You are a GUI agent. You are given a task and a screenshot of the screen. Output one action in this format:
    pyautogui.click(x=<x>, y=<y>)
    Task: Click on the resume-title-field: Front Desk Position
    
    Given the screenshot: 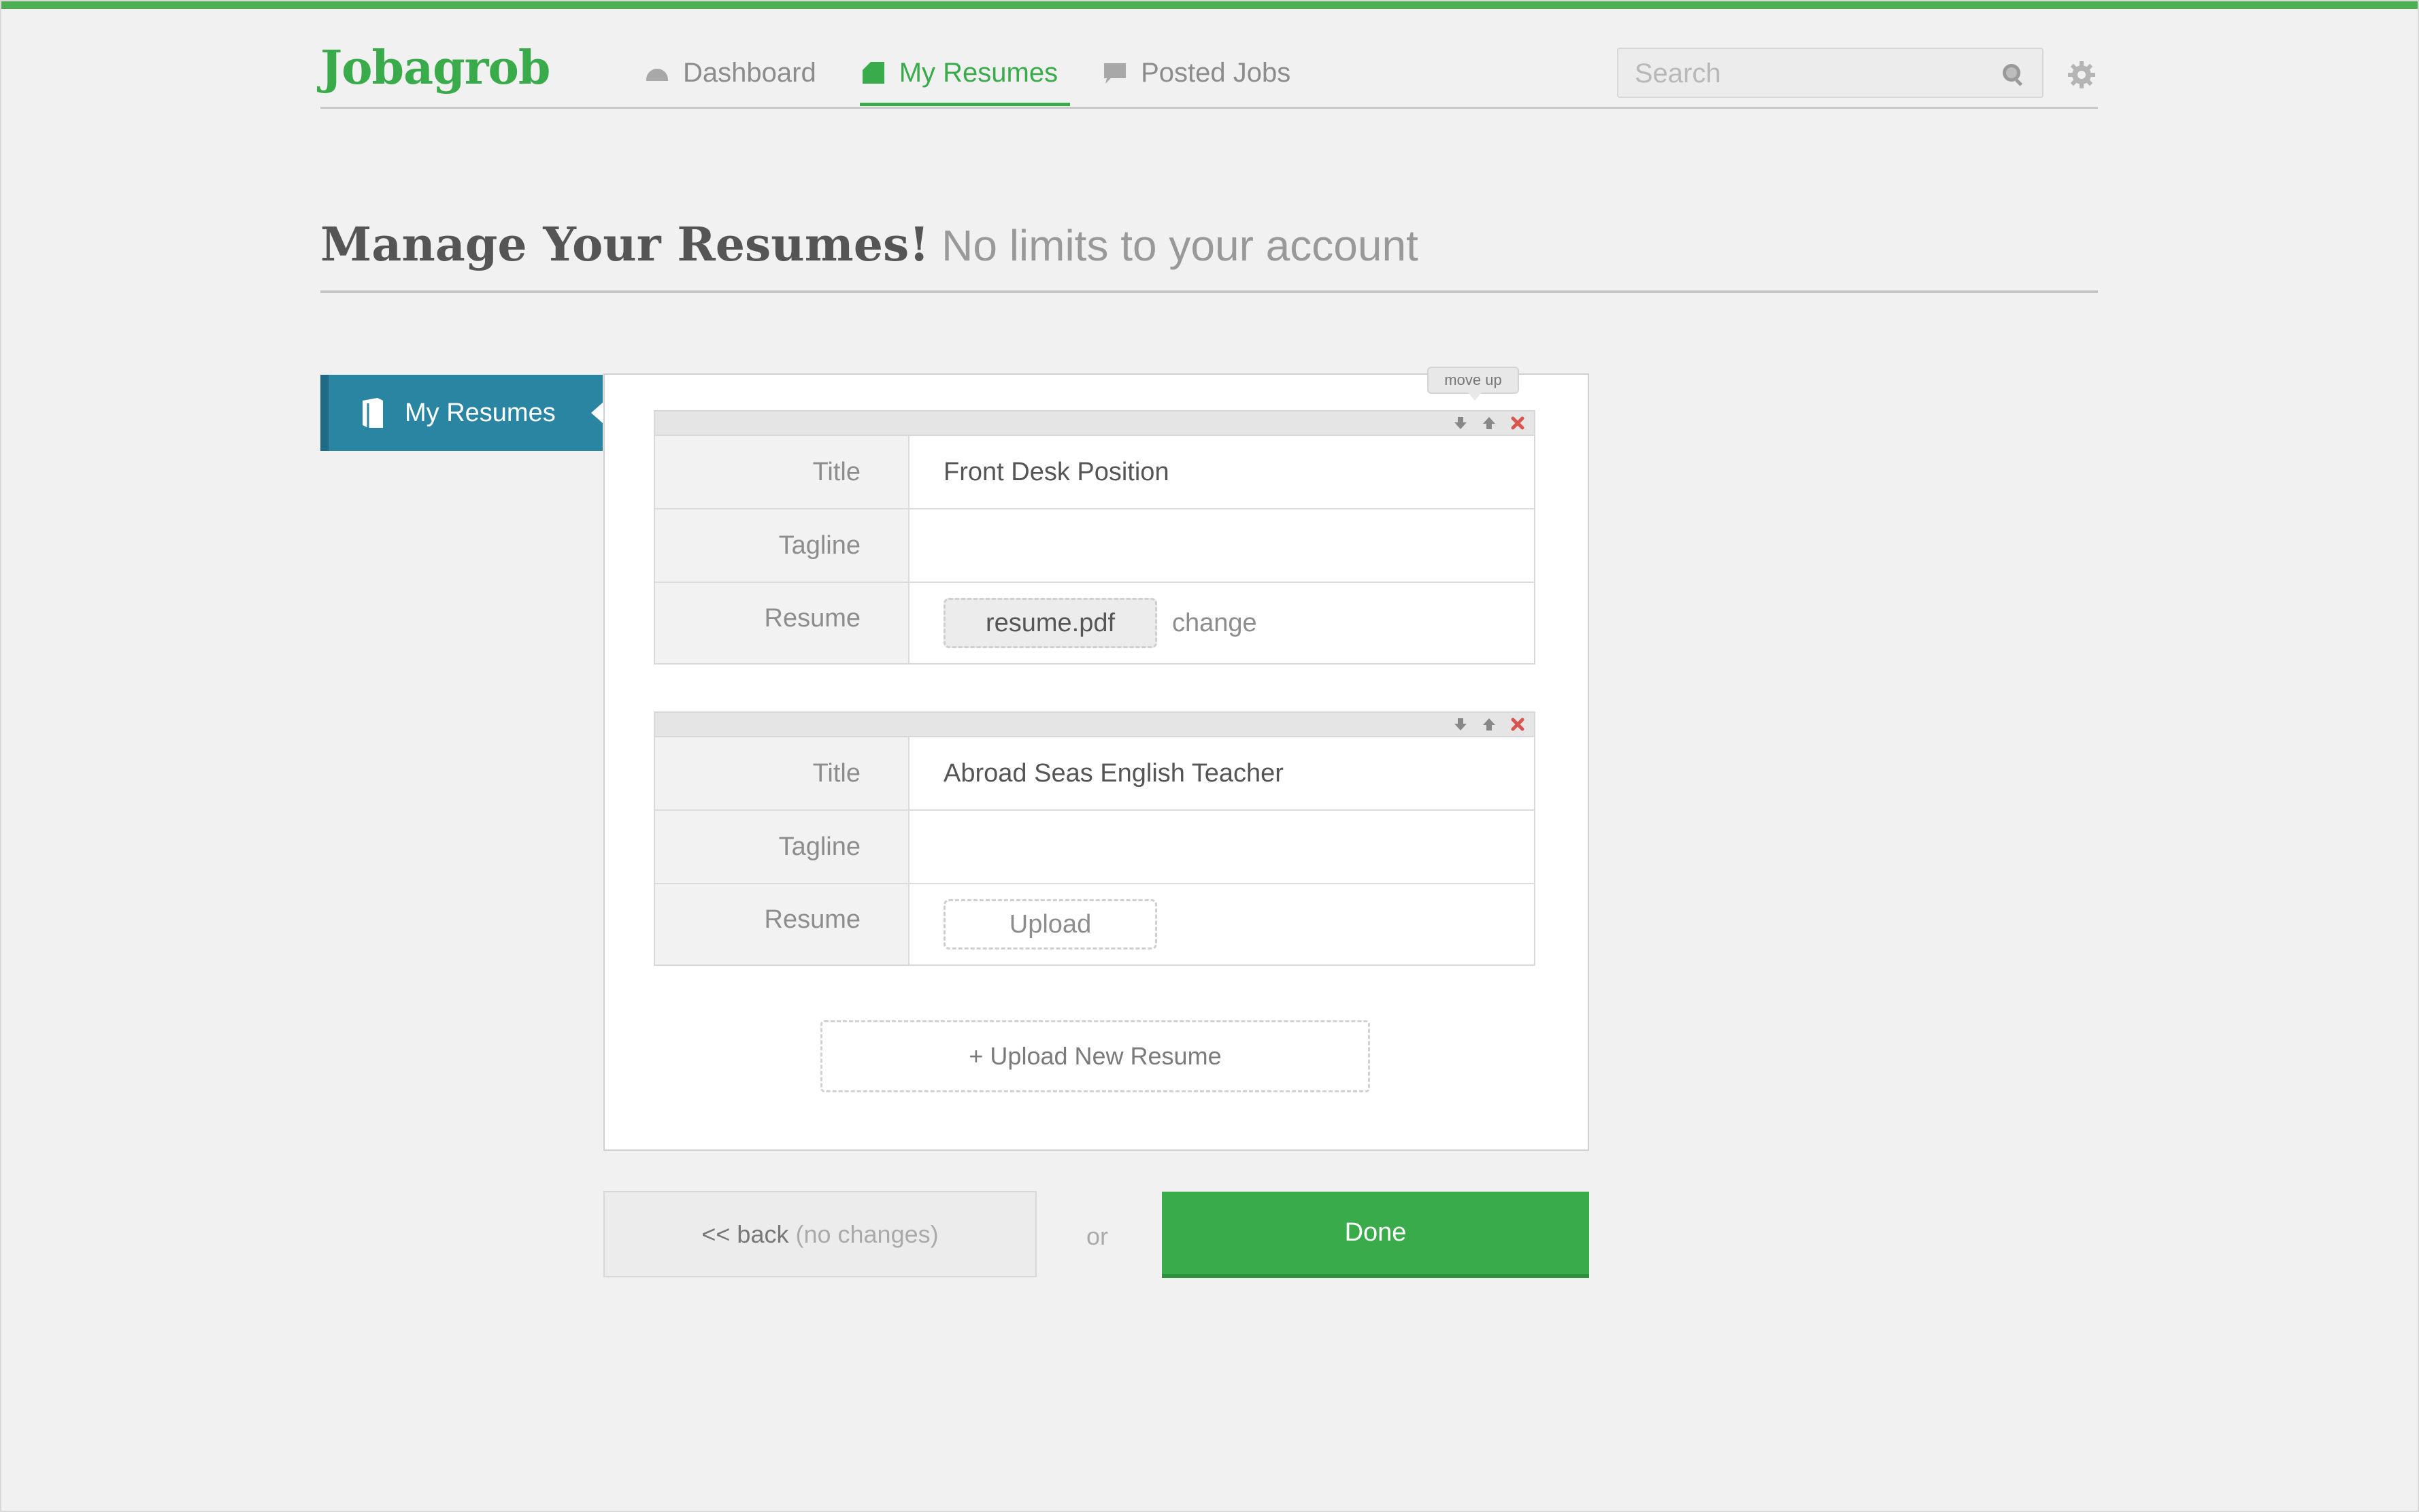 What is the action you would take?
    pyautogui.click(x=1222, y=472)
    